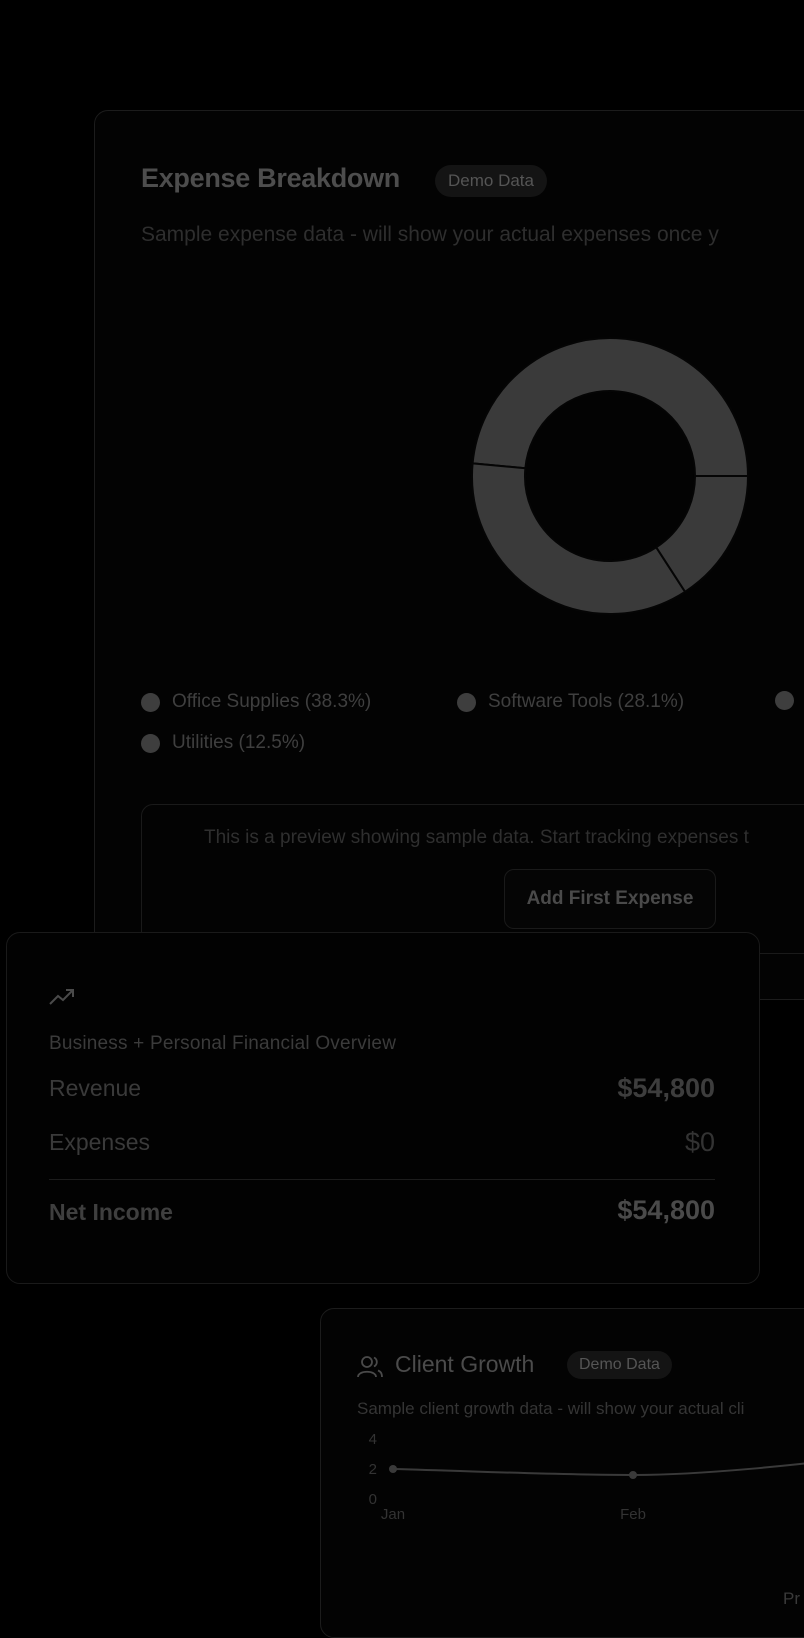 Image resolution: width=804 pixels, height=1638 pixels. Describe the element at coordinates (586, 701) in the screenshot. I see `legend-label: Software Tools (28.1%)` at that location.